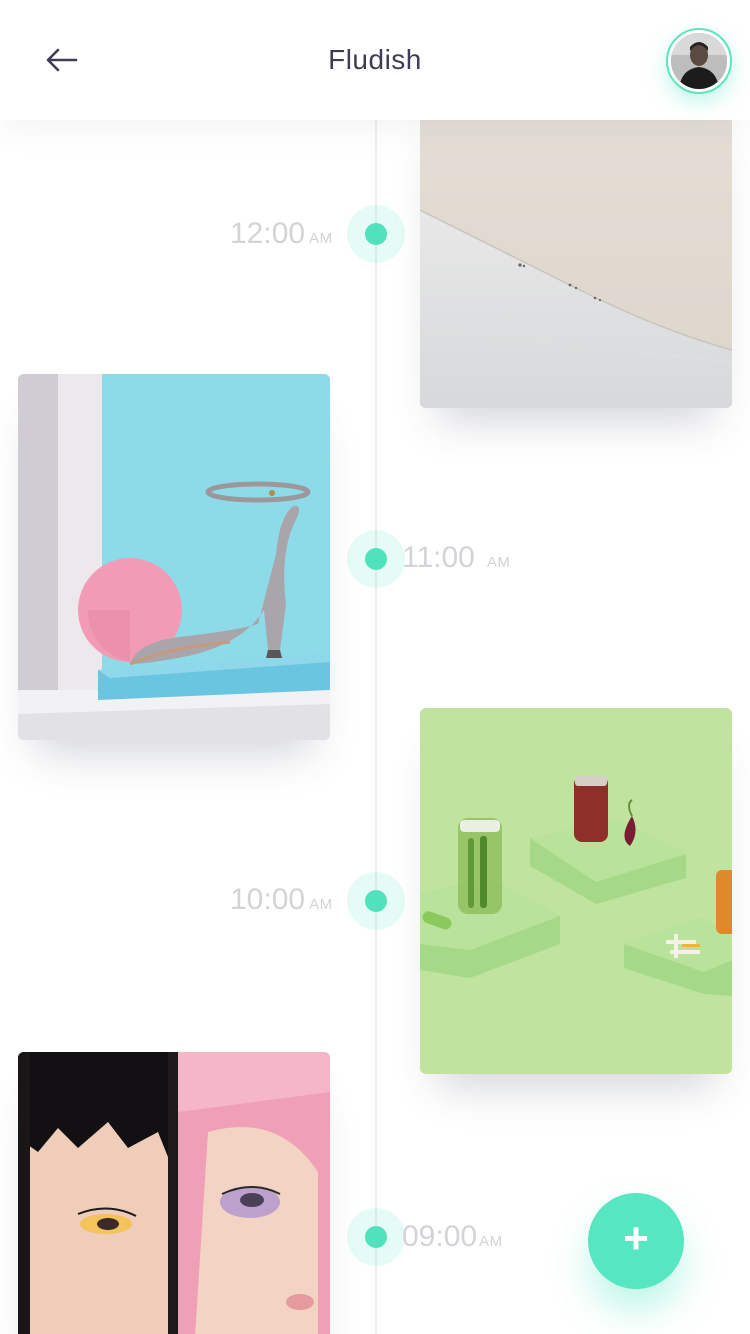  I want to click on timeline-line, so click(376, 727).